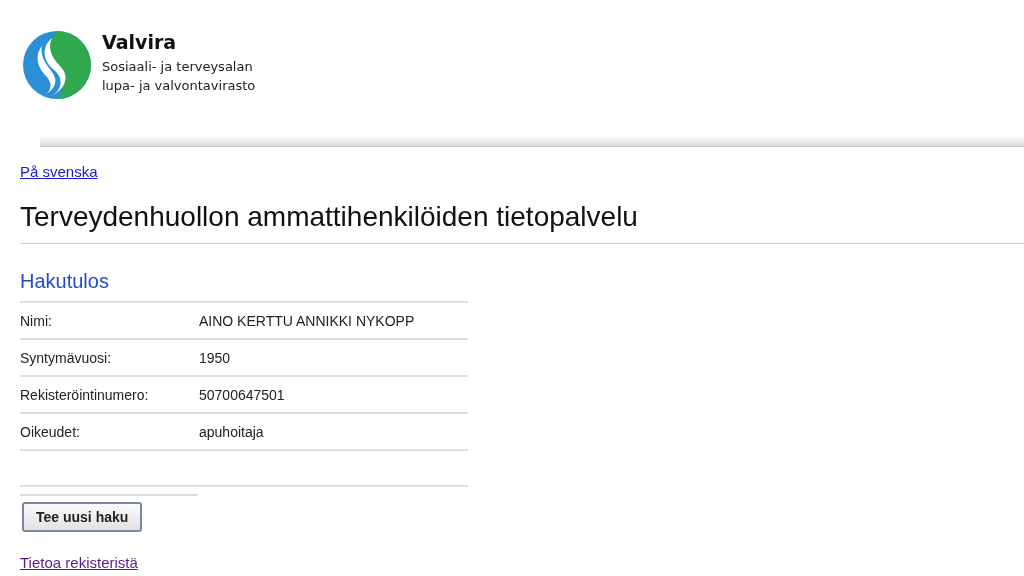 This screenshot has height=576, width=1024. Describe the element at coordinates (59, 171) in the screenshot. I see `language-link: På svenska` at that location.